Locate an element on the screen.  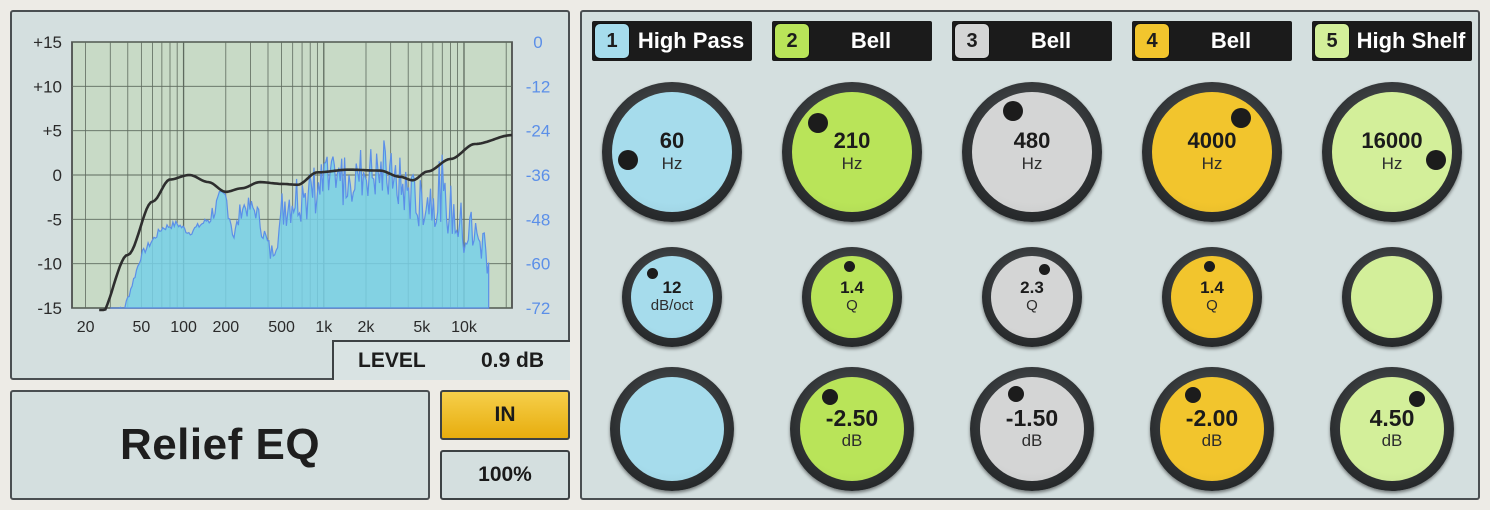
band-4-freq-knob-face: 4000 Hz is located at coordinates (1212, 152).